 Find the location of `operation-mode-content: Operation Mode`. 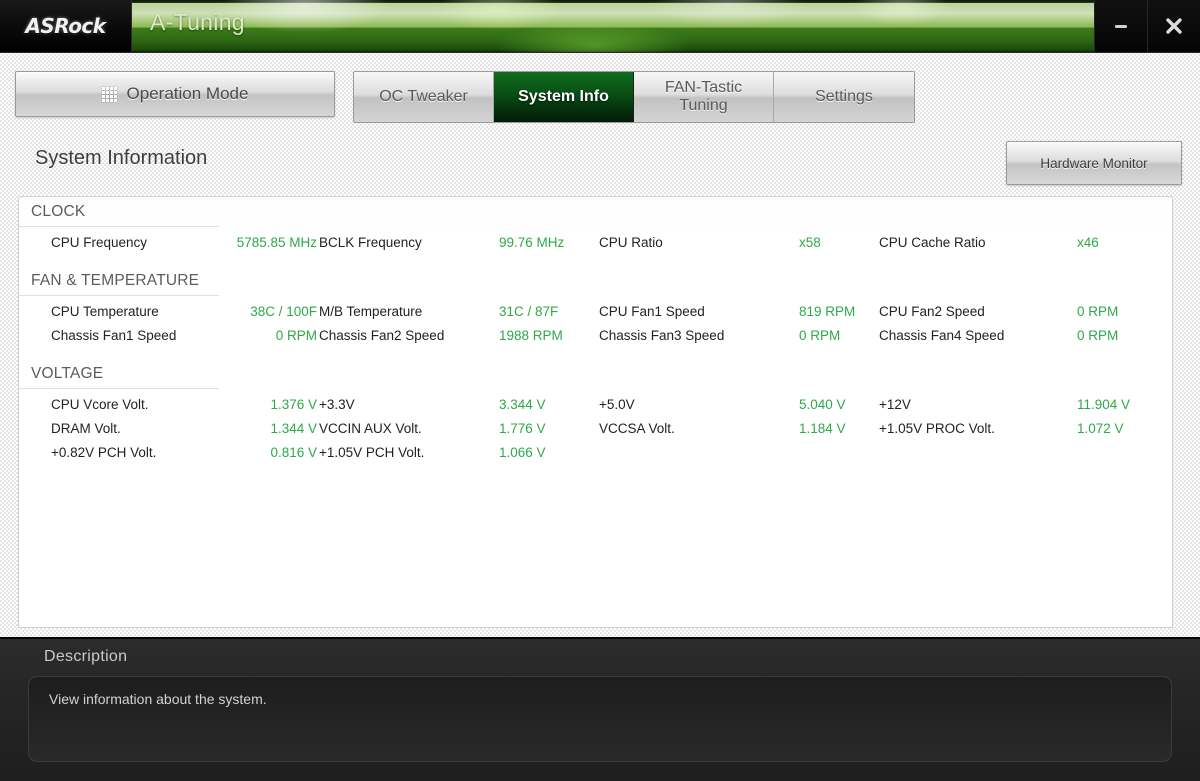

operation-mode-content: Operation Mode is located at coordinates (175, 94).